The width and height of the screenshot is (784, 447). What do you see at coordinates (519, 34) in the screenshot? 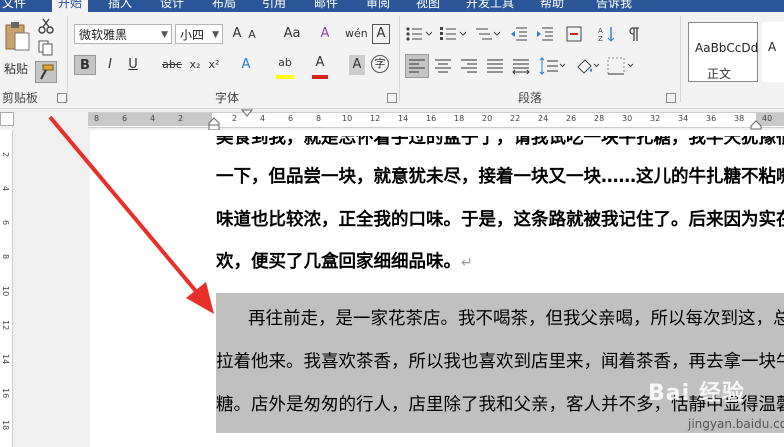
I see `decrease-indent-icon` at bounding box center [519, 34].